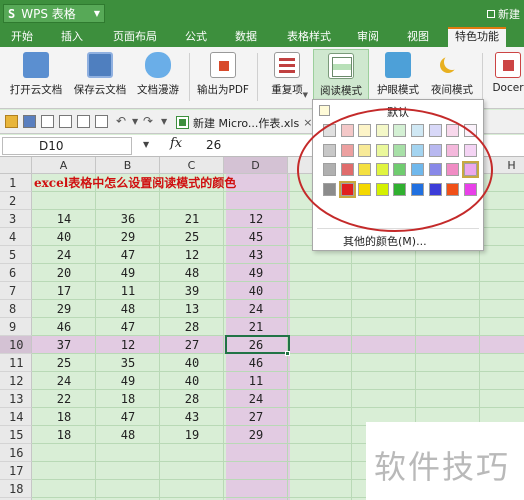  Describe the element at coordinates (256, 435) in the screenshot. I see `cell-d15: 29` at that location.